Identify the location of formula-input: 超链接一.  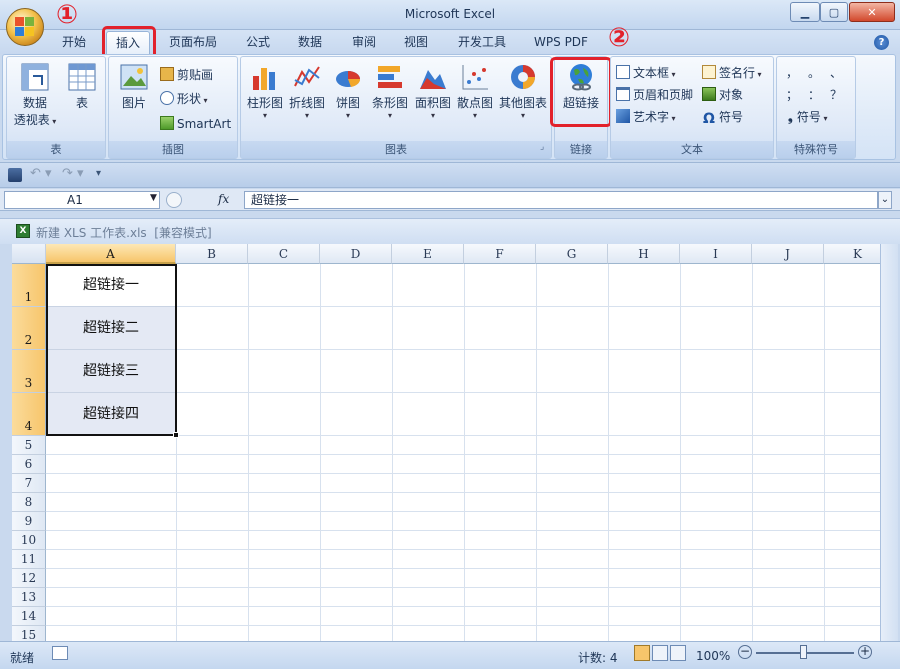
(561, 200).